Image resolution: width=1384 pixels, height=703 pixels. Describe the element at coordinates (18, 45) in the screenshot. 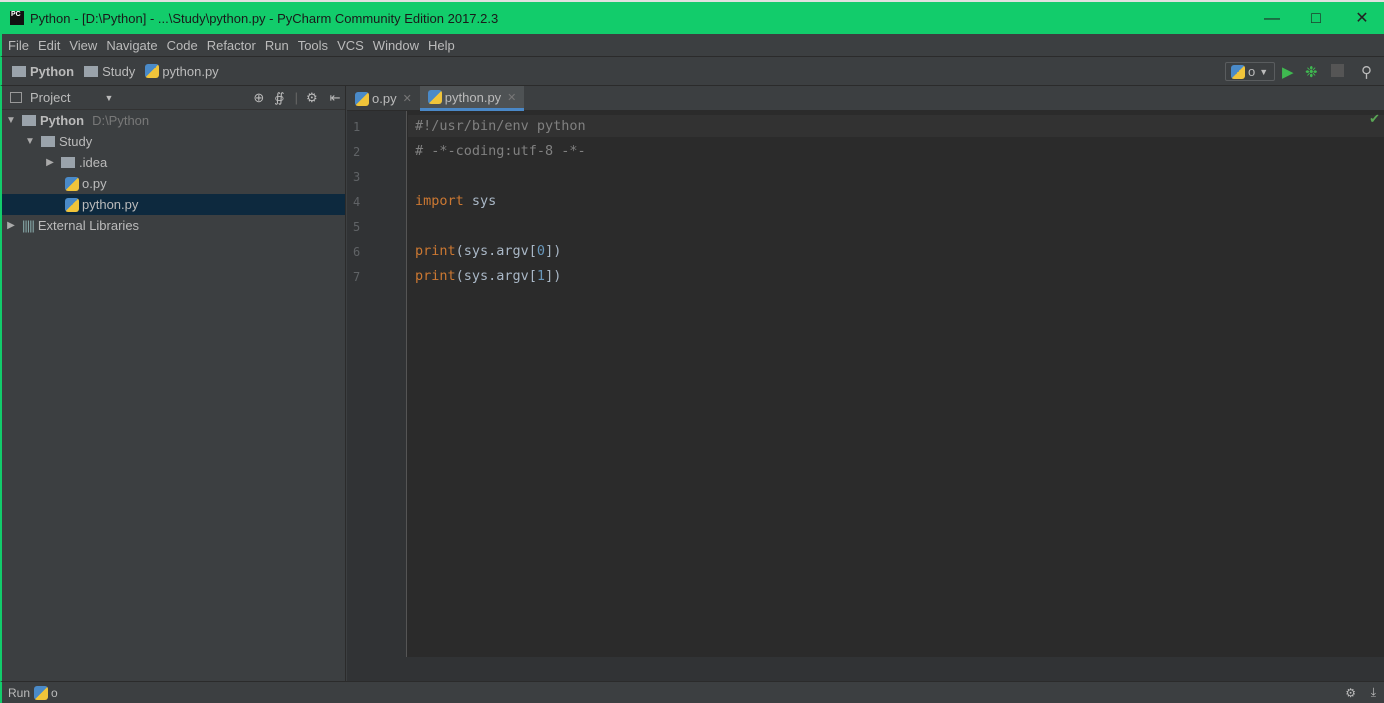

I see `menu-file: File` at that location.